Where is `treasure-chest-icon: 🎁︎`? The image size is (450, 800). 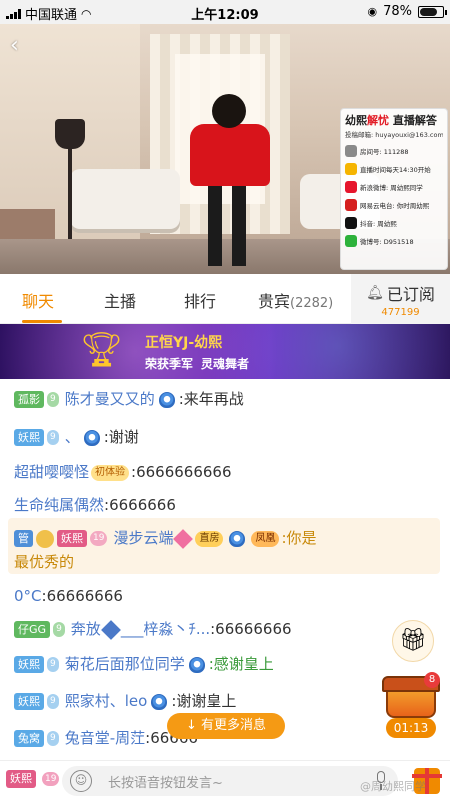
treasure-chest-icon: 🎁︎ is located at coordinates (413, 641).